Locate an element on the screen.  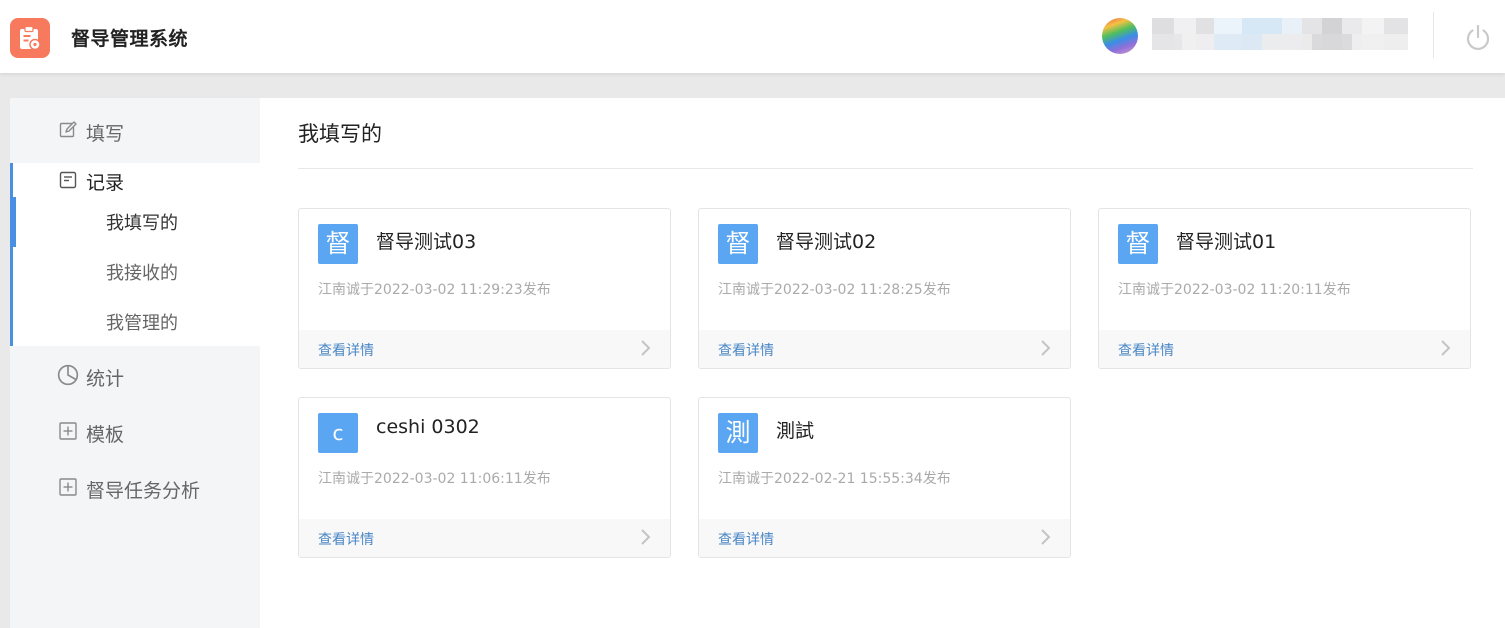
logout-button is located at coordinates (1478, 37).